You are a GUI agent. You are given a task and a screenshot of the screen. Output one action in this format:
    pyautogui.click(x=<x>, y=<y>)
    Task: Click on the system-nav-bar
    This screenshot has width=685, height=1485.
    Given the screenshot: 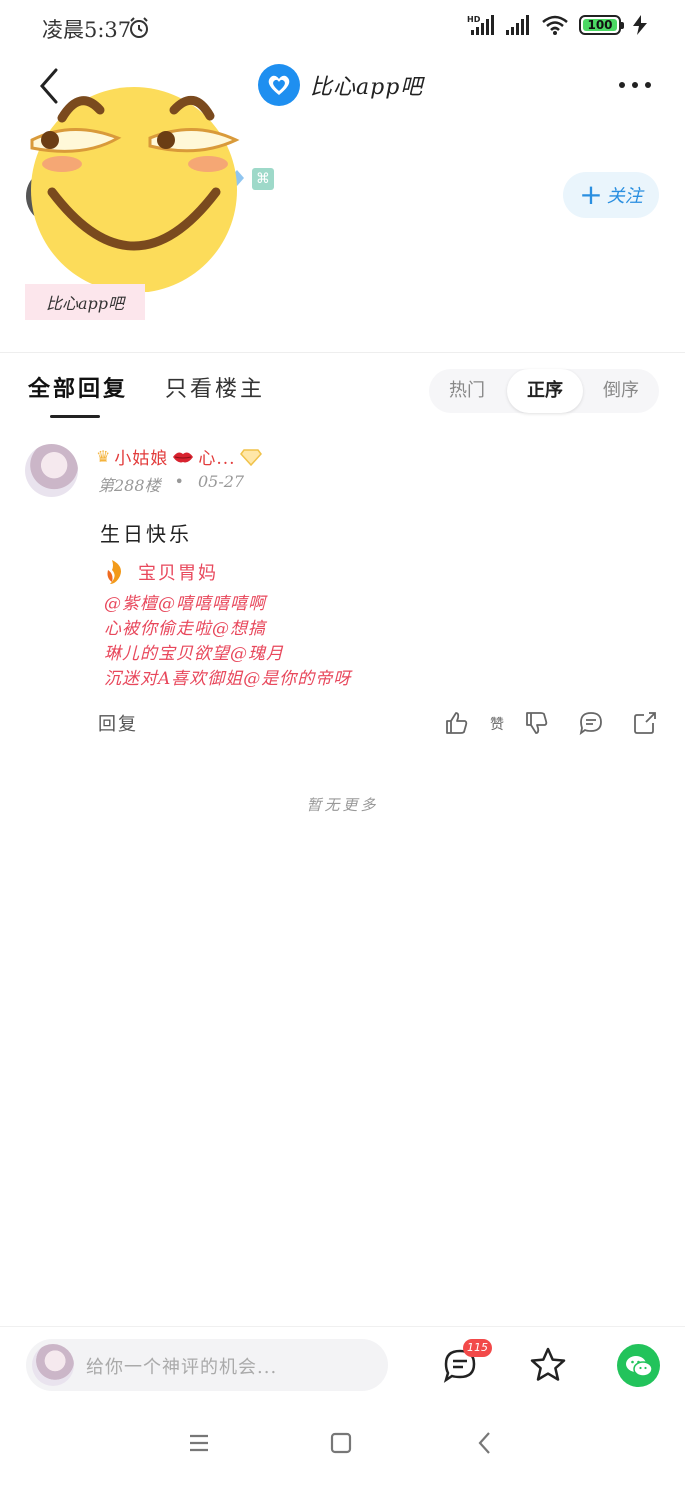 What is the action you would take?
    pyautogui.click(x=342, y=1443)
    